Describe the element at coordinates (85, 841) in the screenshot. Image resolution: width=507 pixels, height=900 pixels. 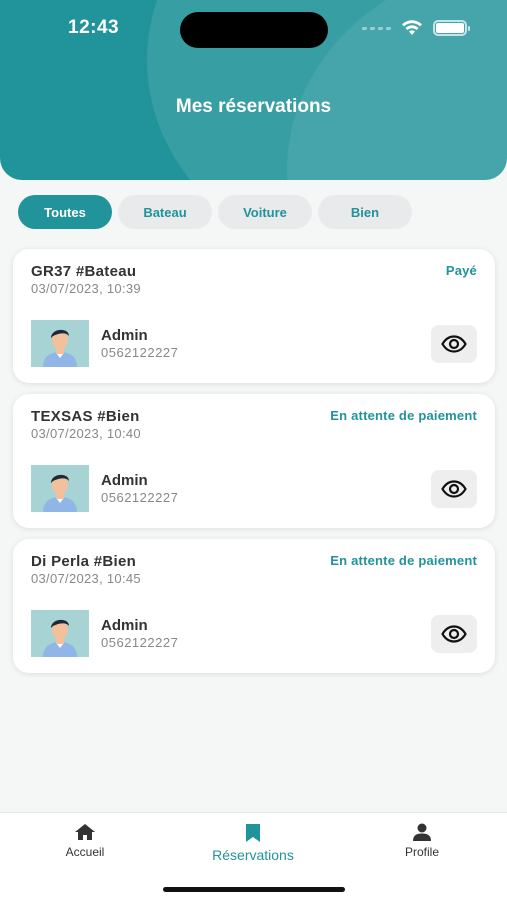
I see `nav-home: Accueil` at that location.